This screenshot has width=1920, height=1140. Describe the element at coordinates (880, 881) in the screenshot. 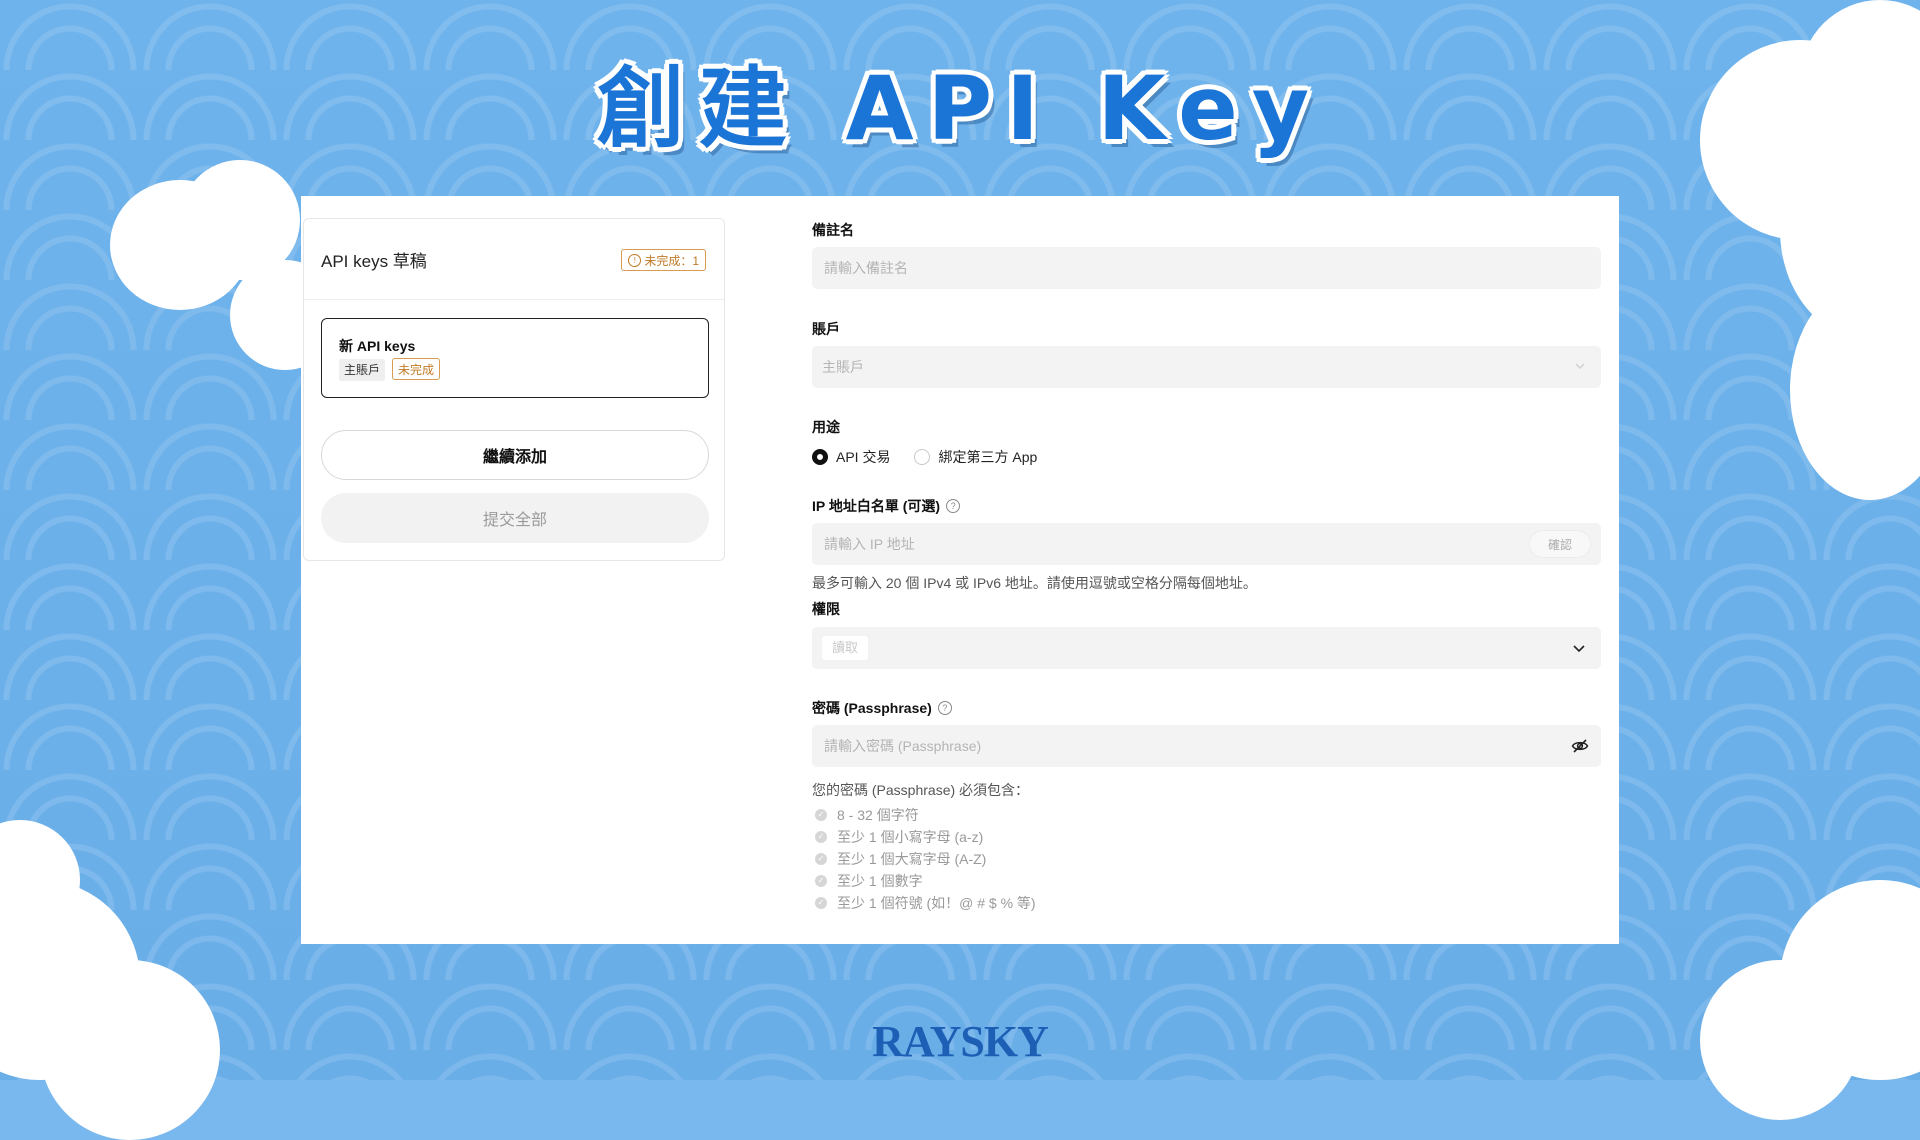

I see `requirement-text: 至少 1 個數字` at that location.